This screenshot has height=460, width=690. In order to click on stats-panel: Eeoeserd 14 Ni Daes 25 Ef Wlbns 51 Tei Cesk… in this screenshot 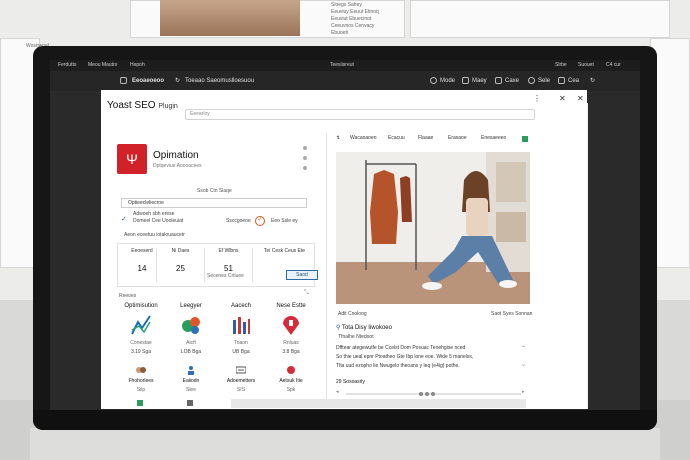, I will do `click(217, 265)`.